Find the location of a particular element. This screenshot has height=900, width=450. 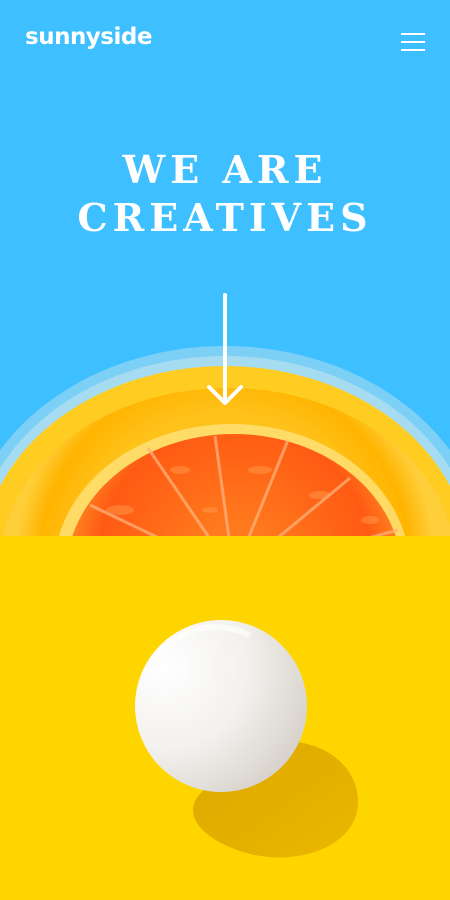

egg-image is located at coordinates (247, 739).